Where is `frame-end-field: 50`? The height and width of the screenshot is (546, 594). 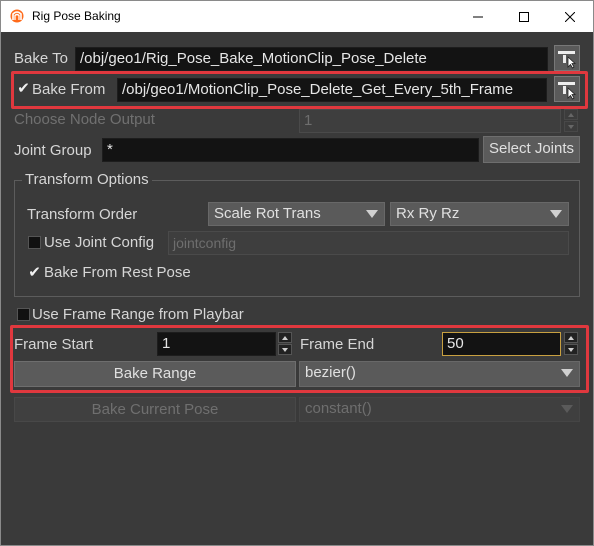 frame-end-field: 50 is located at coordinates (501, 344).